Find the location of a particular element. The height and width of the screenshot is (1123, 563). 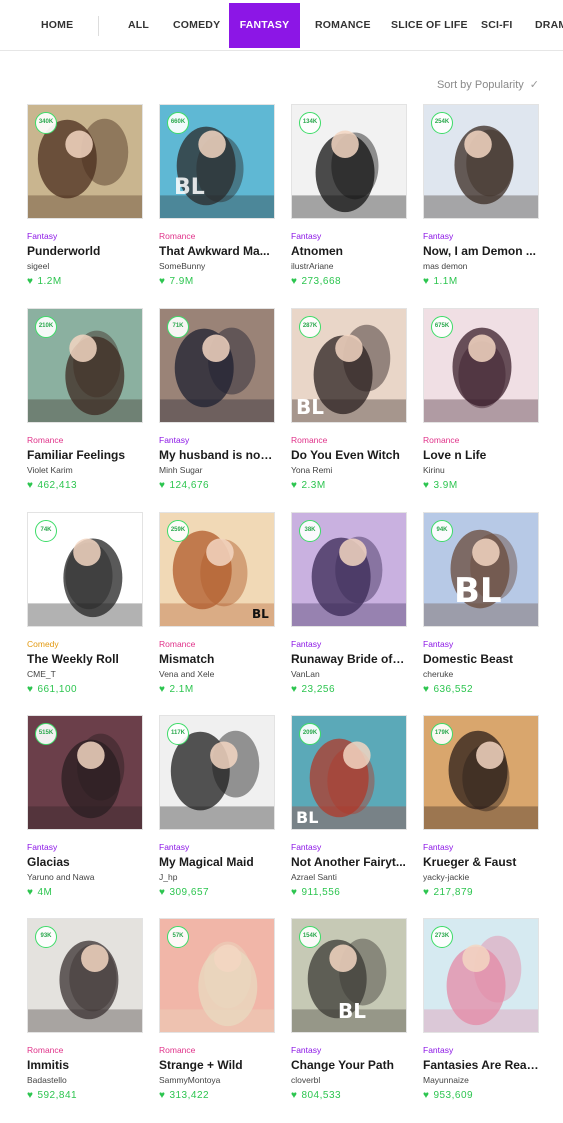

comic-author: Violet Karim is located at coordinates (85, 470).